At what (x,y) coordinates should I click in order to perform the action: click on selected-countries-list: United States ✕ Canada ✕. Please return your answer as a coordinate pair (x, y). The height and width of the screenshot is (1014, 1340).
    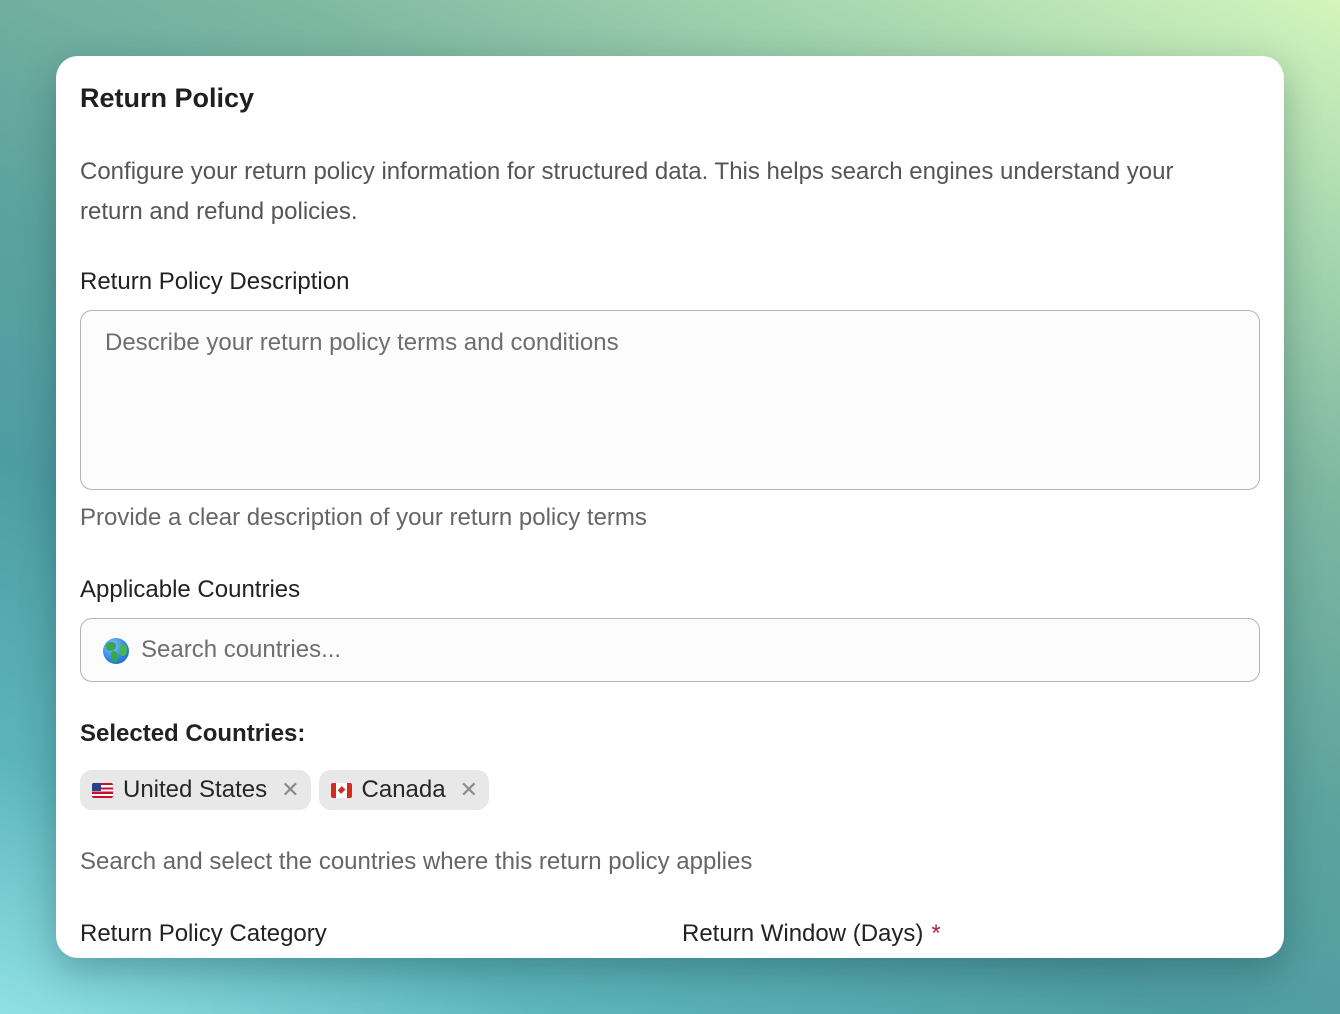
    Looking at the image, I should click on (285, 790).